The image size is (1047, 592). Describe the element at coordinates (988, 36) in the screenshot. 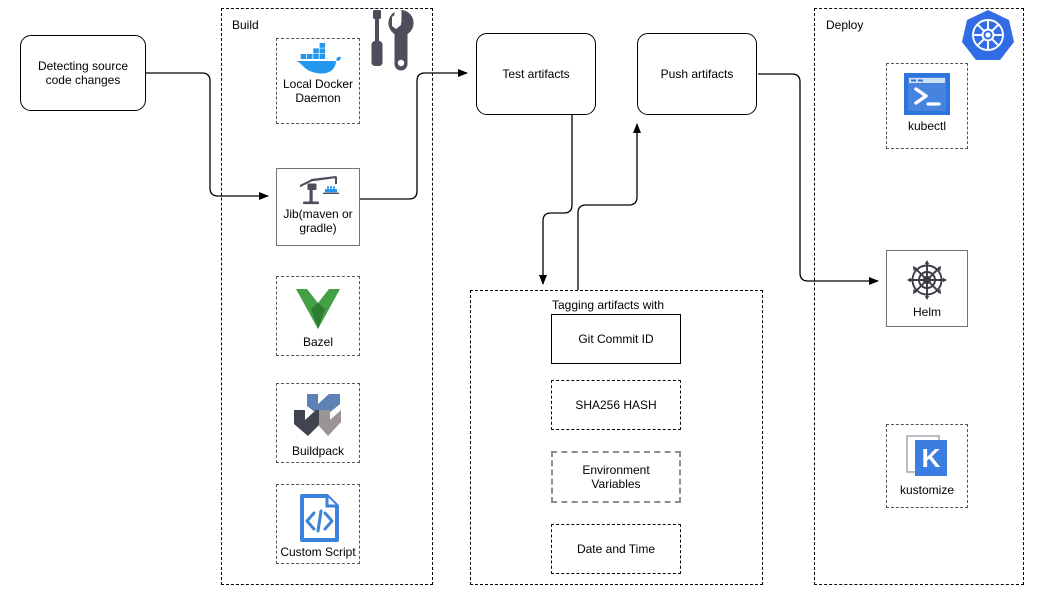

I see `kubernetes-logo-icon` at that location.